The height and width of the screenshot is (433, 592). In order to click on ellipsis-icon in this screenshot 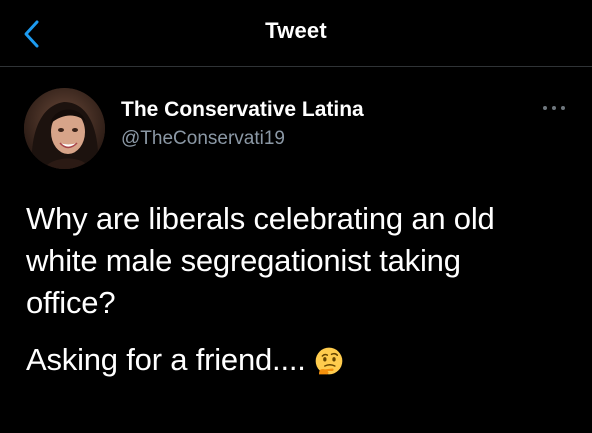, I will do `click(554, 108)`.